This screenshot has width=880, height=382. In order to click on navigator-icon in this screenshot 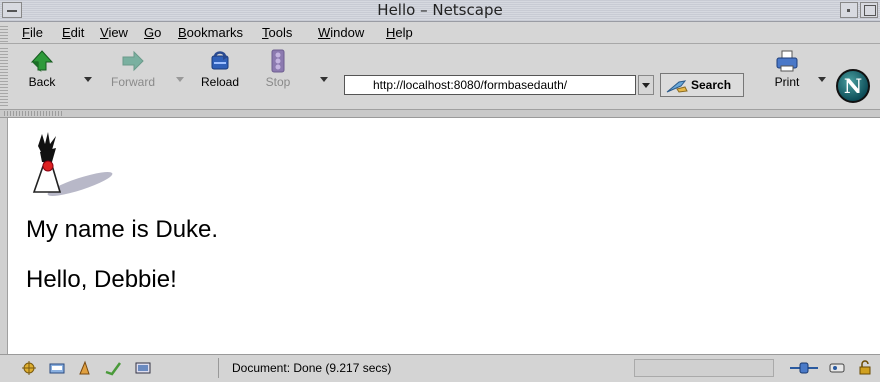, I will do `click(29, 368)`.